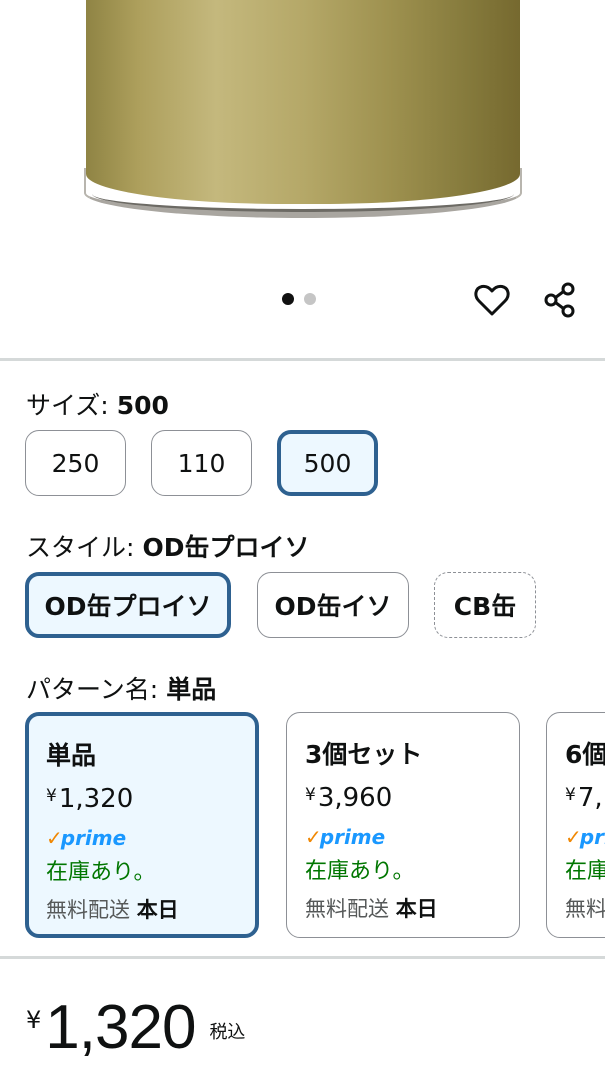 This screenshot has height=1080, width=605. Describe the element at coordinates (34, 1020) in the screenshot. I see `price-currency: ¥` at that location.